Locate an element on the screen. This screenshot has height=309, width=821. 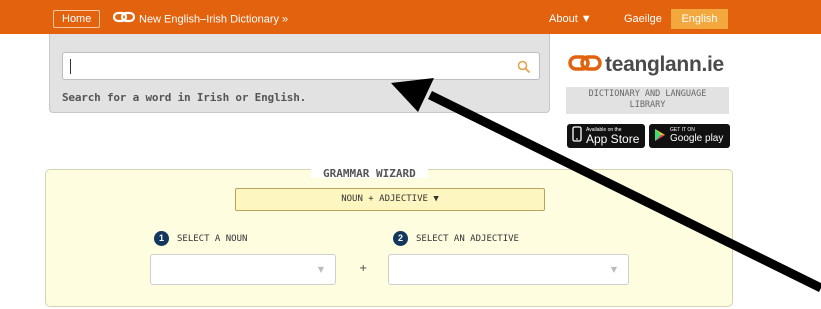
plus-sign: + is located at coordinates (363, 268).